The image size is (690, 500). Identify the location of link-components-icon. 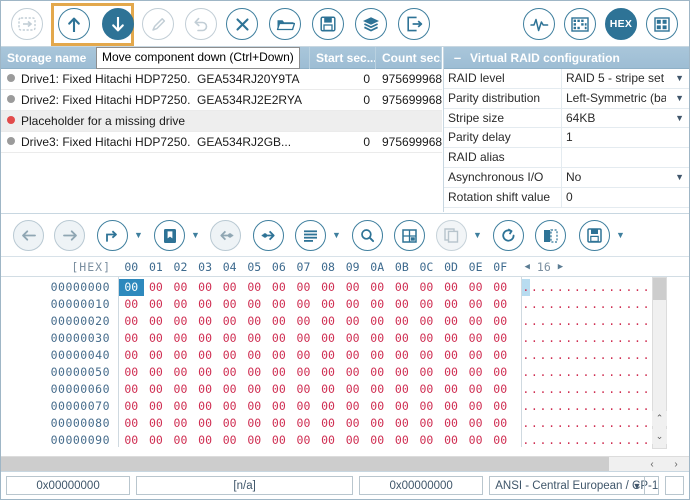
(27, 24).